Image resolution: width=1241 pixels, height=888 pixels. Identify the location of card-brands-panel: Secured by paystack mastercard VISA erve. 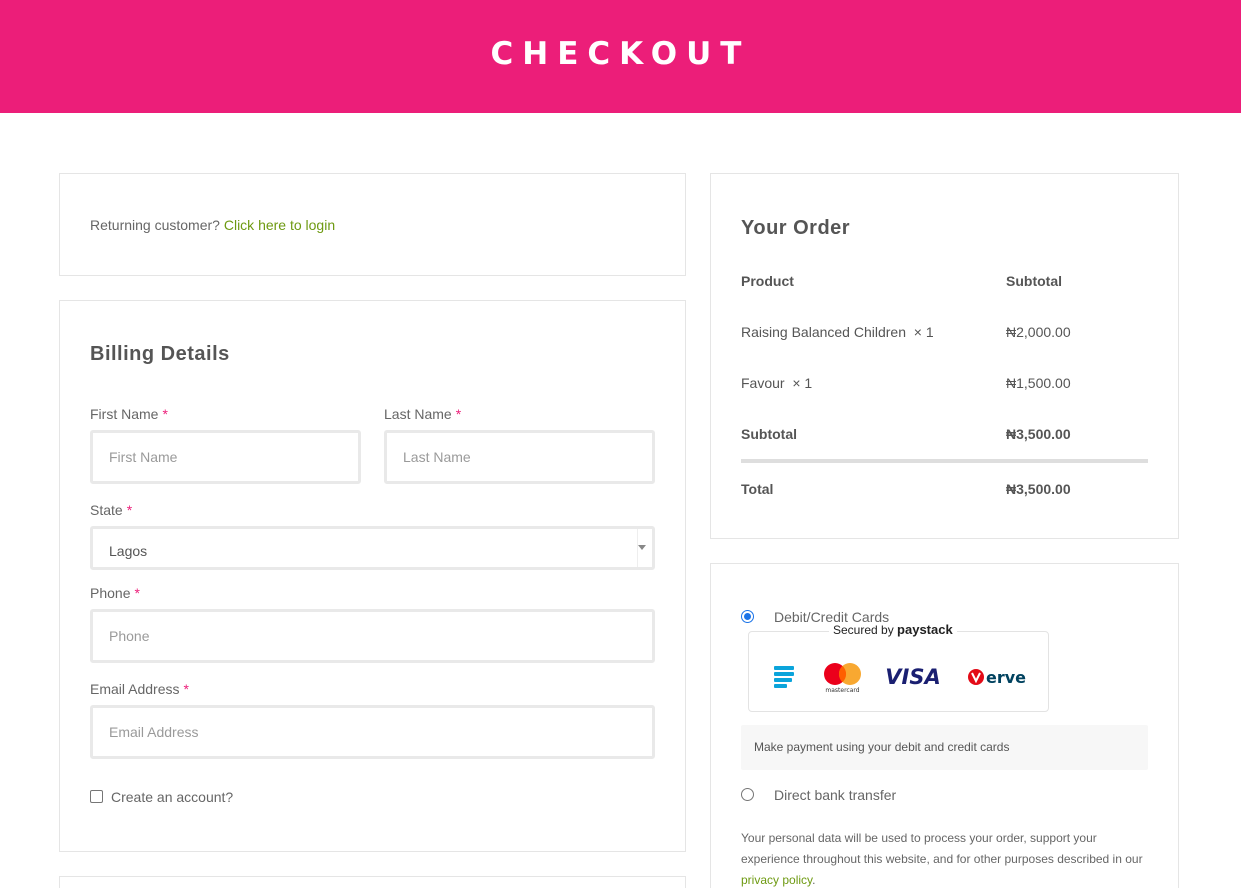
(898, 667).